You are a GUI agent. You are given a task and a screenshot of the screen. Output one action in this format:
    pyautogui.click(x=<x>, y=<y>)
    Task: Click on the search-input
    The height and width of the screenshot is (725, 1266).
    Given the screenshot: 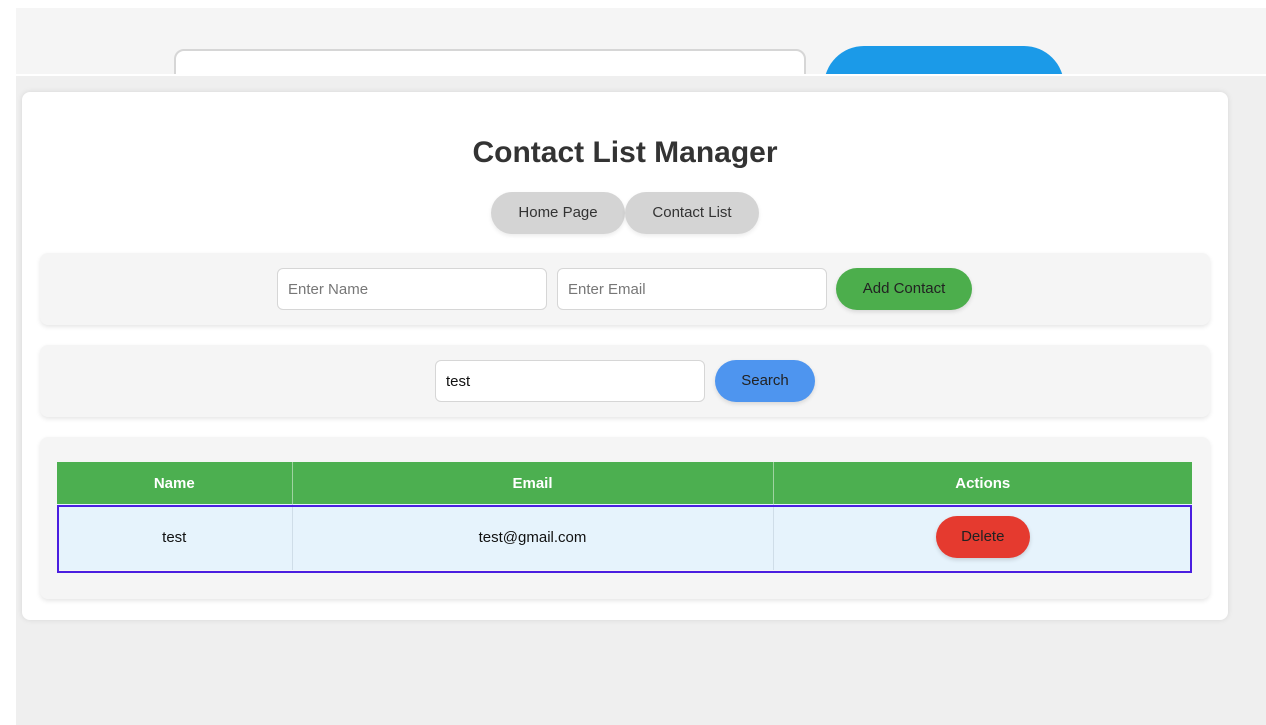 What is the action you would take?
    pyautogui.click(x=570, y=381)
    